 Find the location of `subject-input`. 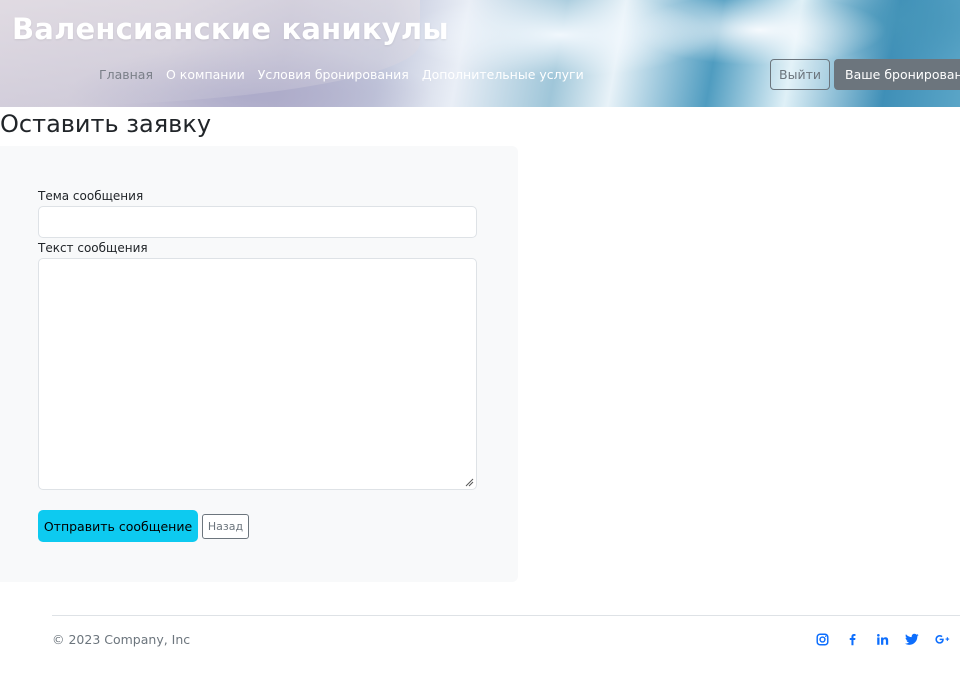

subject-input is located at coordinates (257, 222).